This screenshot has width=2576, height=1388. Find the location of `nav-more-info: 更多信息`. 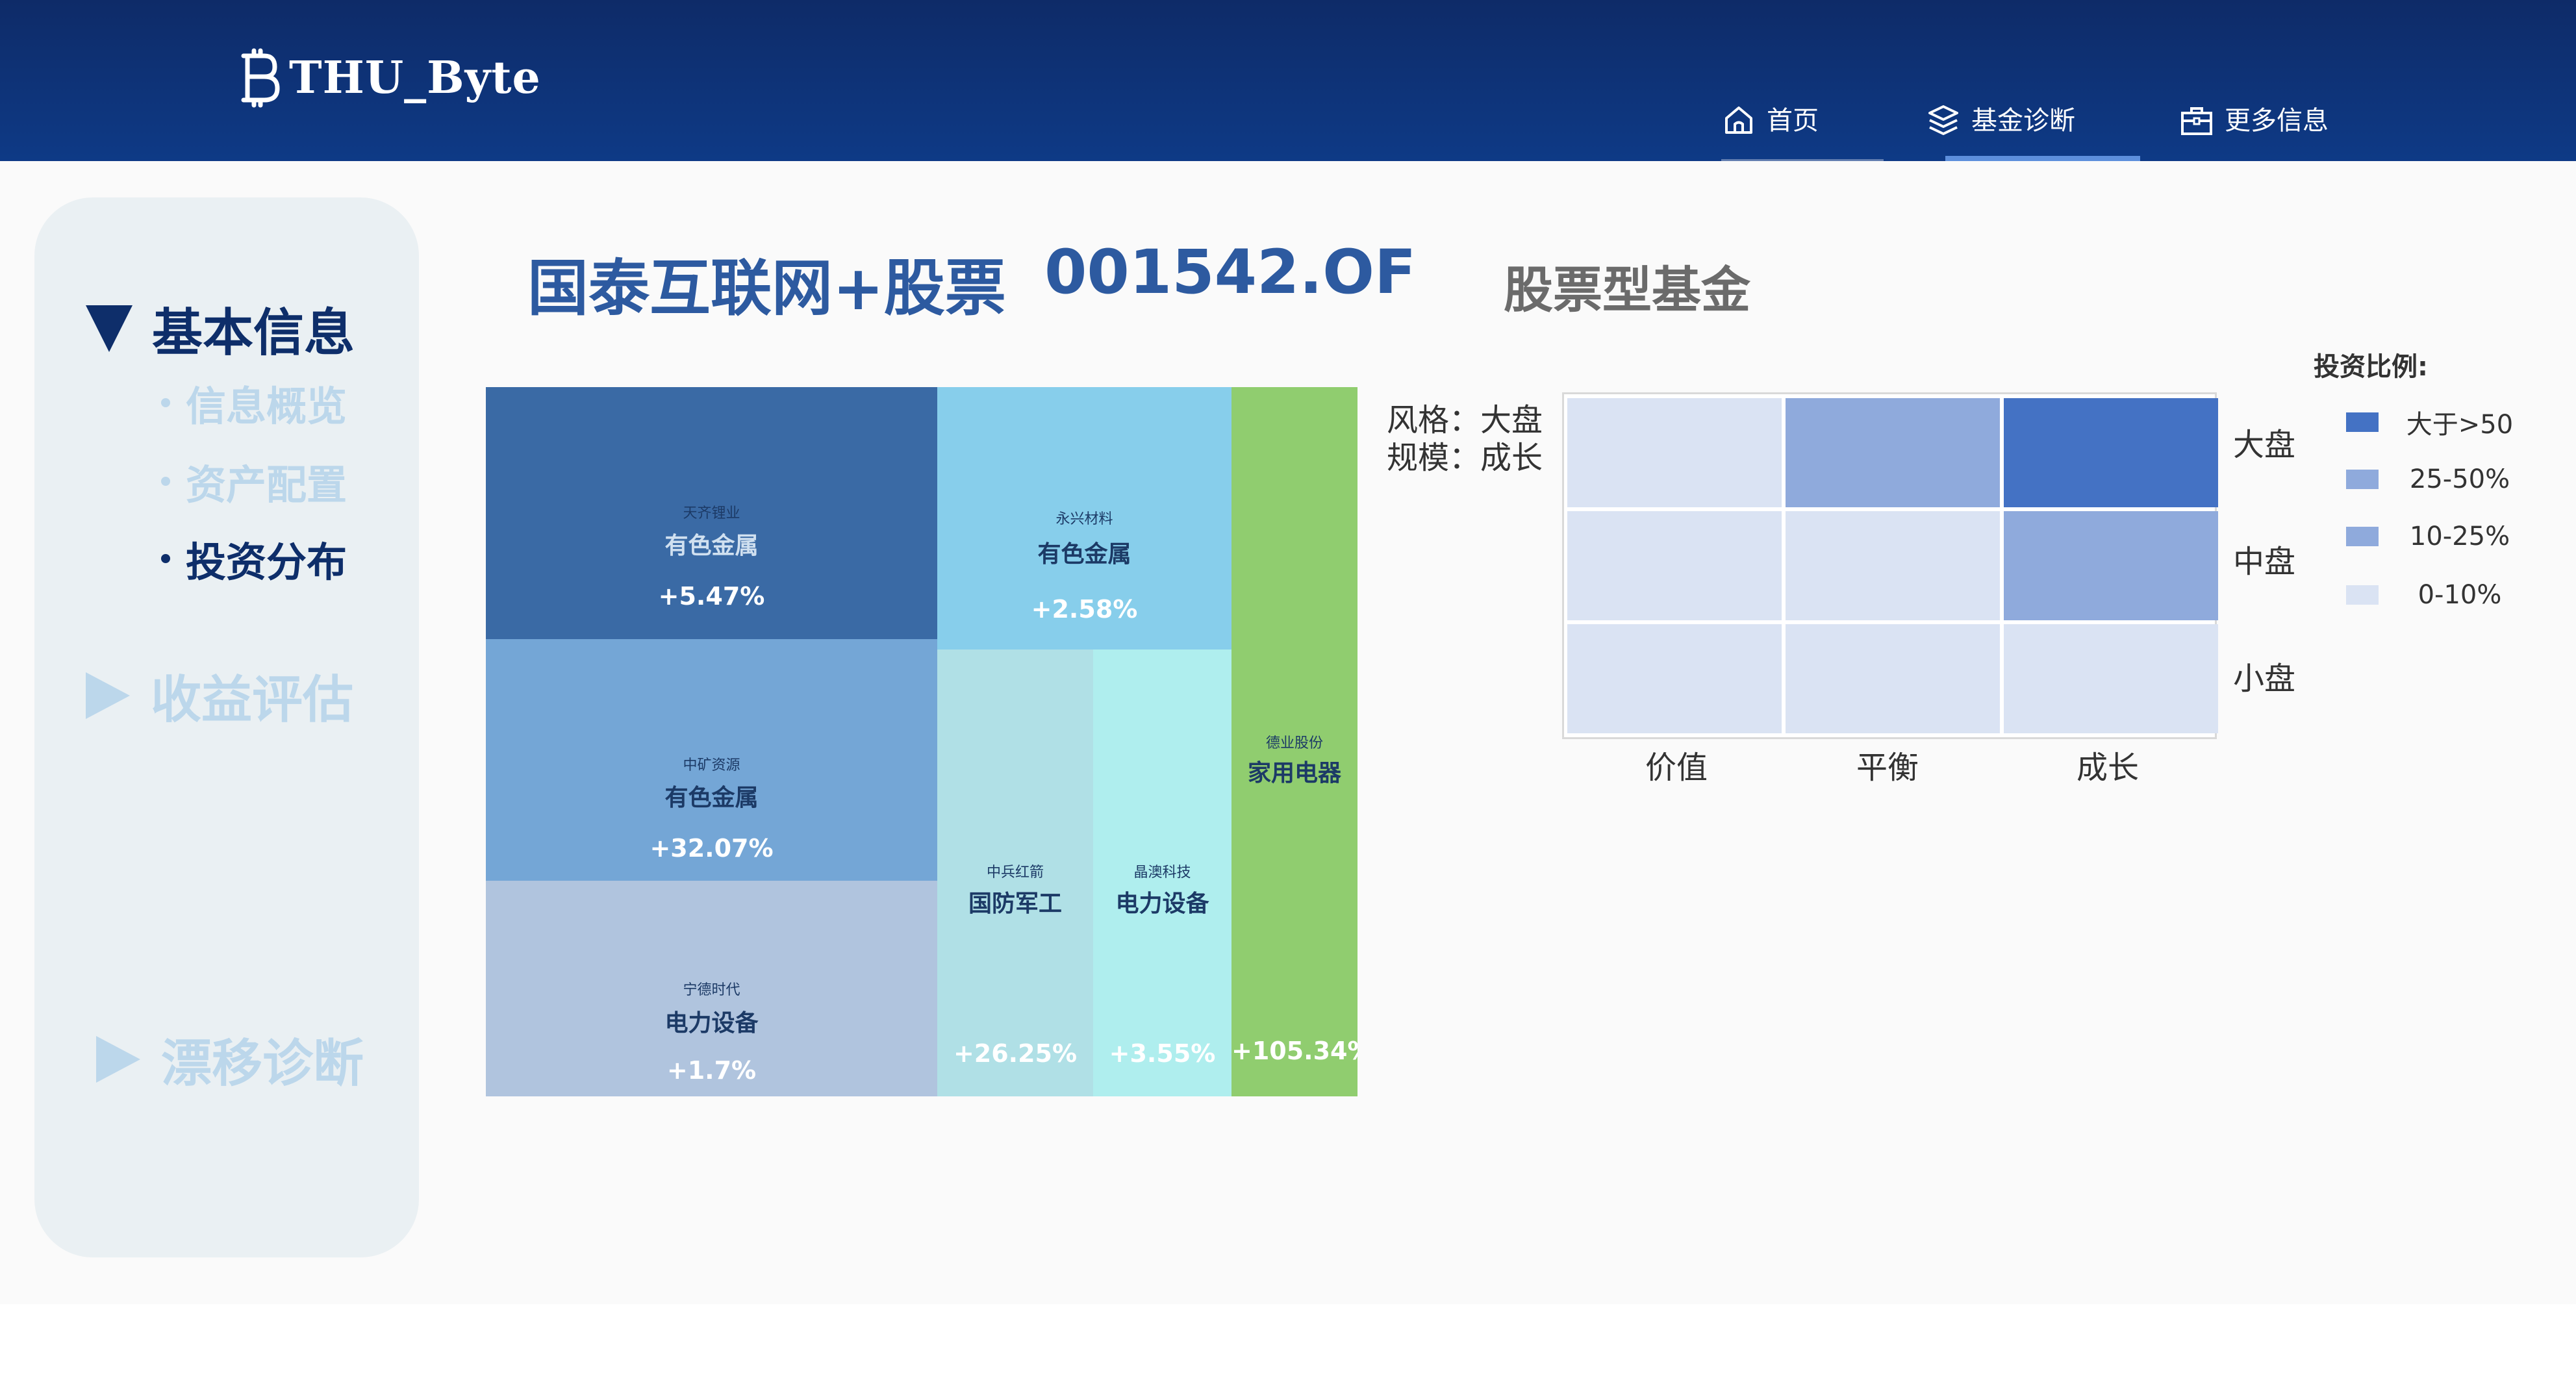

nav-more-info: 更多信息 is located at coordinates (2273, 129).